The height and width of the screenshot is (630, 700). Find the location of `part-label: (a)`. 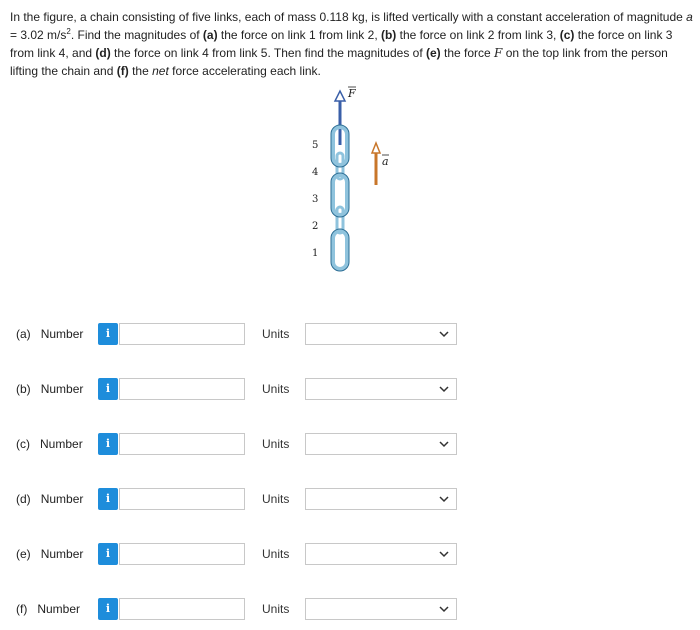

part-label: (a) is located at coordinates (210, 35).